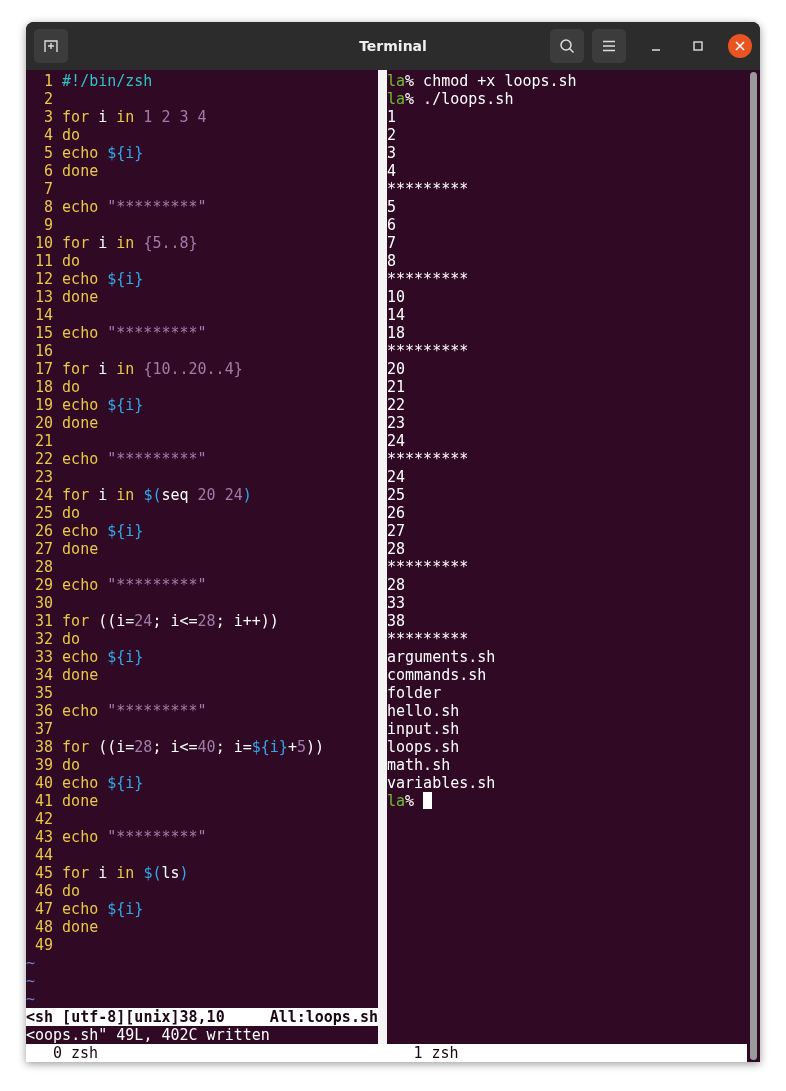 The height and width of the screenshot is (1091, 786). Describe the element at coordinates (423, 729) in the screenshot. I see `output-text: input.sh` at that location.